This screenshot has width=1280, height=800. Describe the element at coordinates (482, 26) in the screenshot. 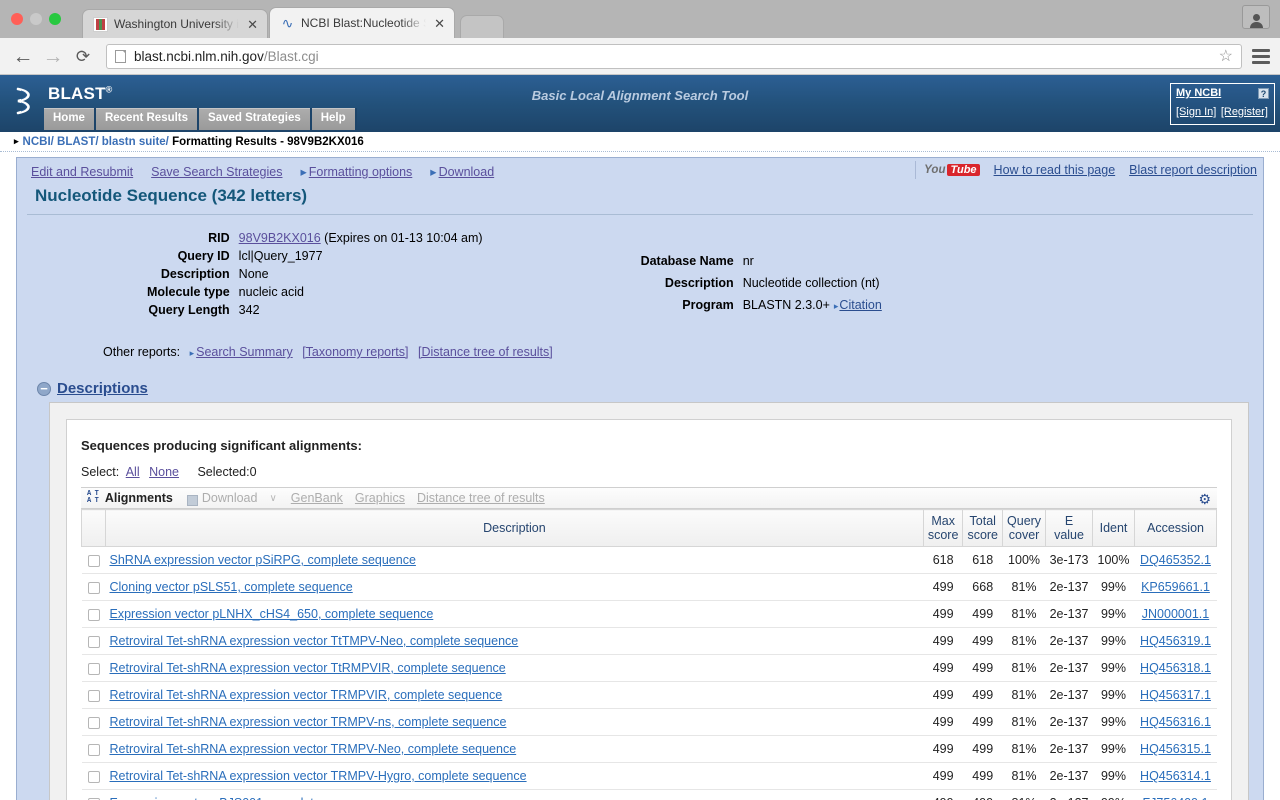

I see `new-tab-button` at that location.